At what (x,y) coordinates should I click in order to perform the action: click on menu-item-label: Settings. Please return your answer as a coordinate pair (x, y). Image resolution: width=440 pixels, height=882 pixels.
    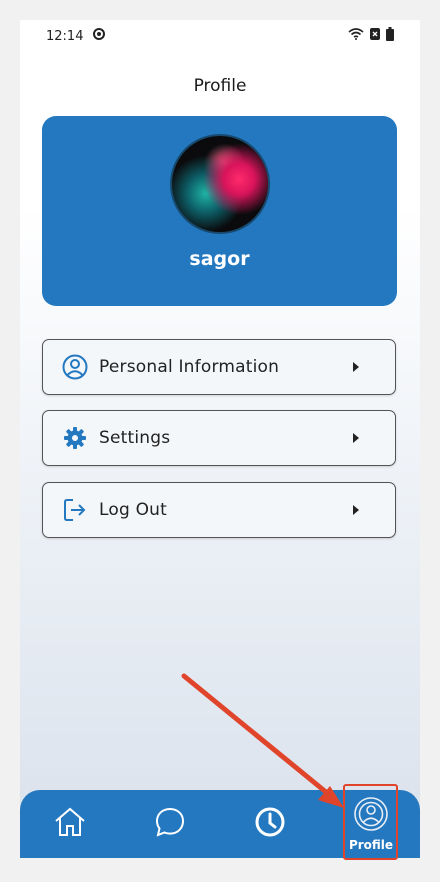
    Looking at the image, I should click on (135, 438).